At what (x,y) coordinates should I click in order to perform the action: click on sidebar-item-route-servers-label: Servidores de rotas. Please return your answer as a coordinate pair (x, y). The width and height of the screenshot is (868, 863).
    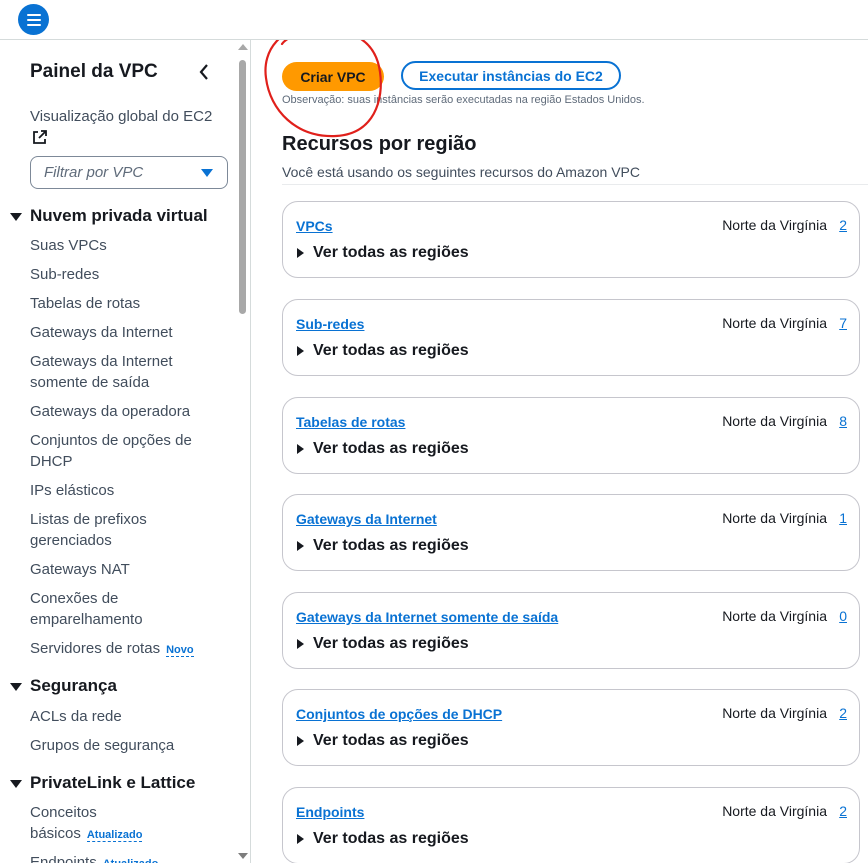
    Looking at the image, I should click on (95, 648).